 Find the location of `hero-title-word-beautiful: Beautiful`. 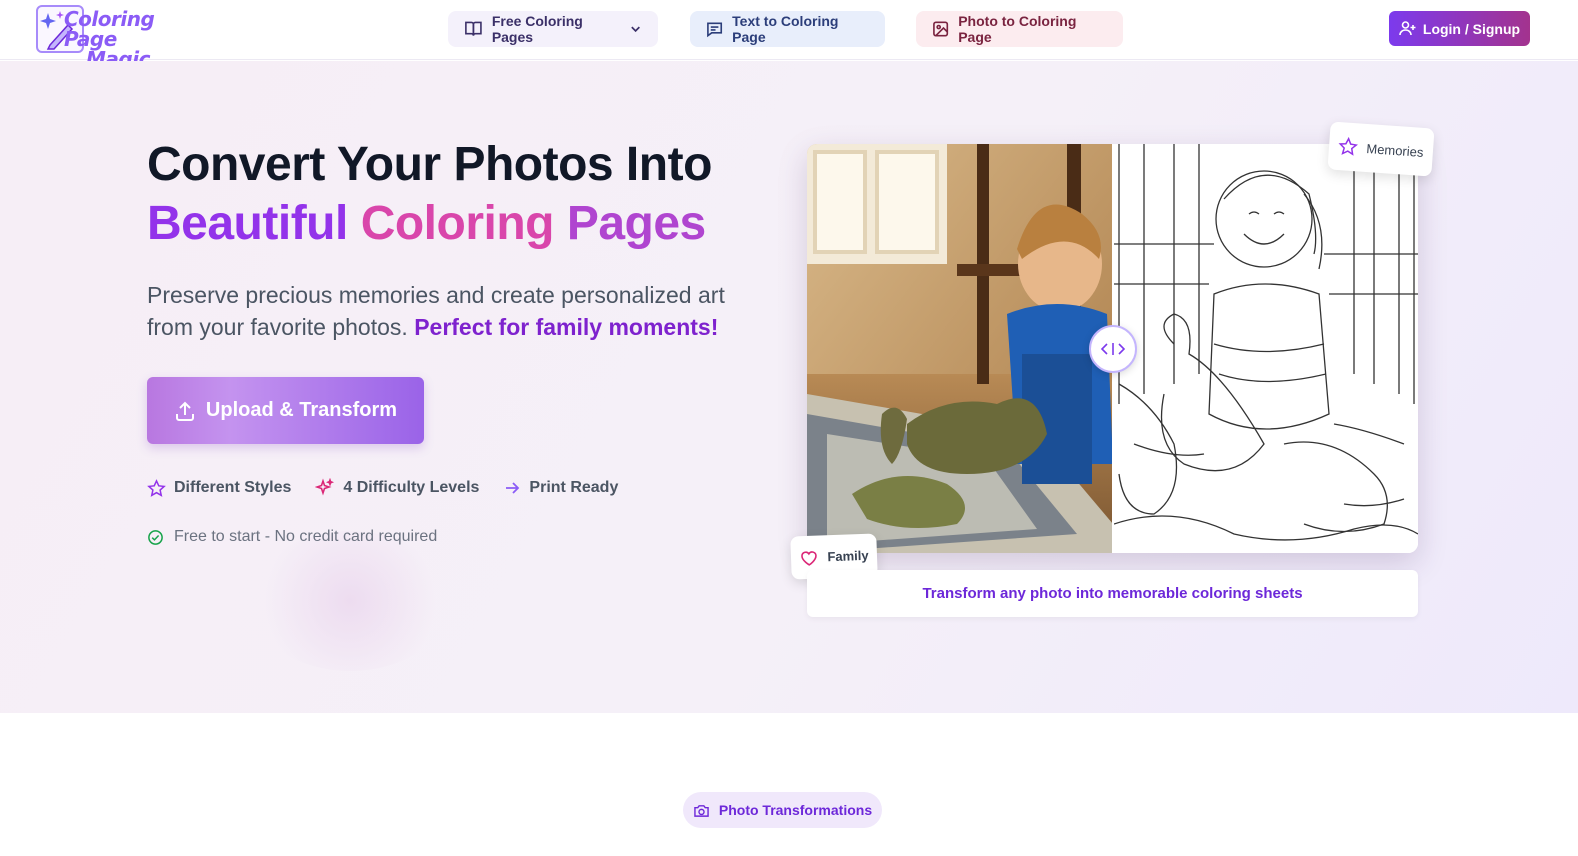

hero-title-word-beautiful: Beautiful is located at coordinates (247, 223).